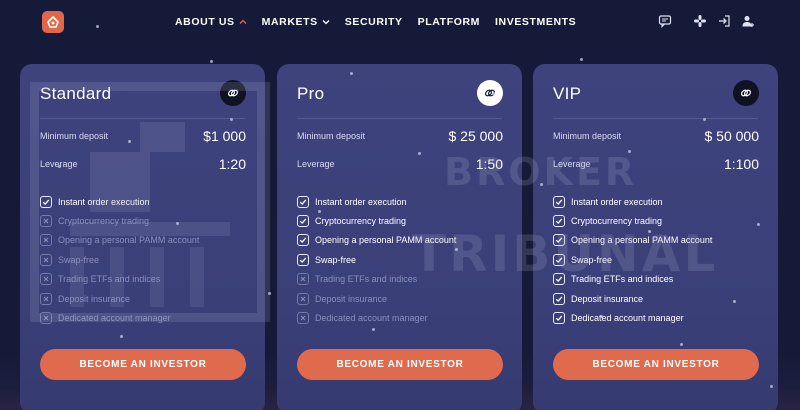  I want to click on chat-icon, so click(665, 21).